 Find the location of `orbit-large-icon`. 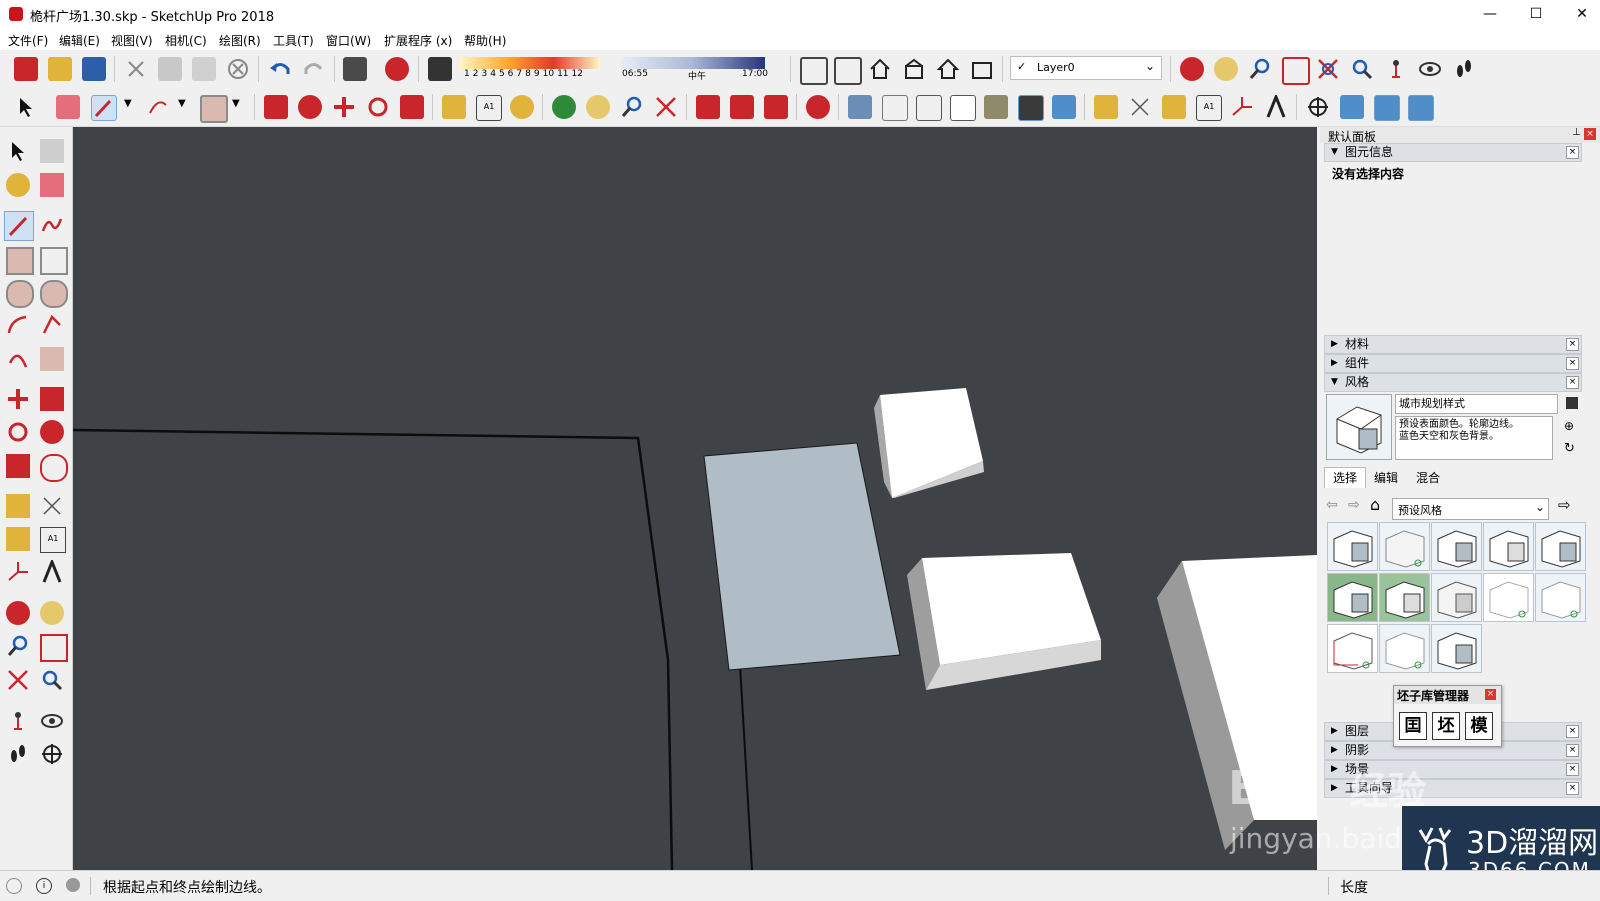

orbit-large-icon is located at coordinates (564, 107).